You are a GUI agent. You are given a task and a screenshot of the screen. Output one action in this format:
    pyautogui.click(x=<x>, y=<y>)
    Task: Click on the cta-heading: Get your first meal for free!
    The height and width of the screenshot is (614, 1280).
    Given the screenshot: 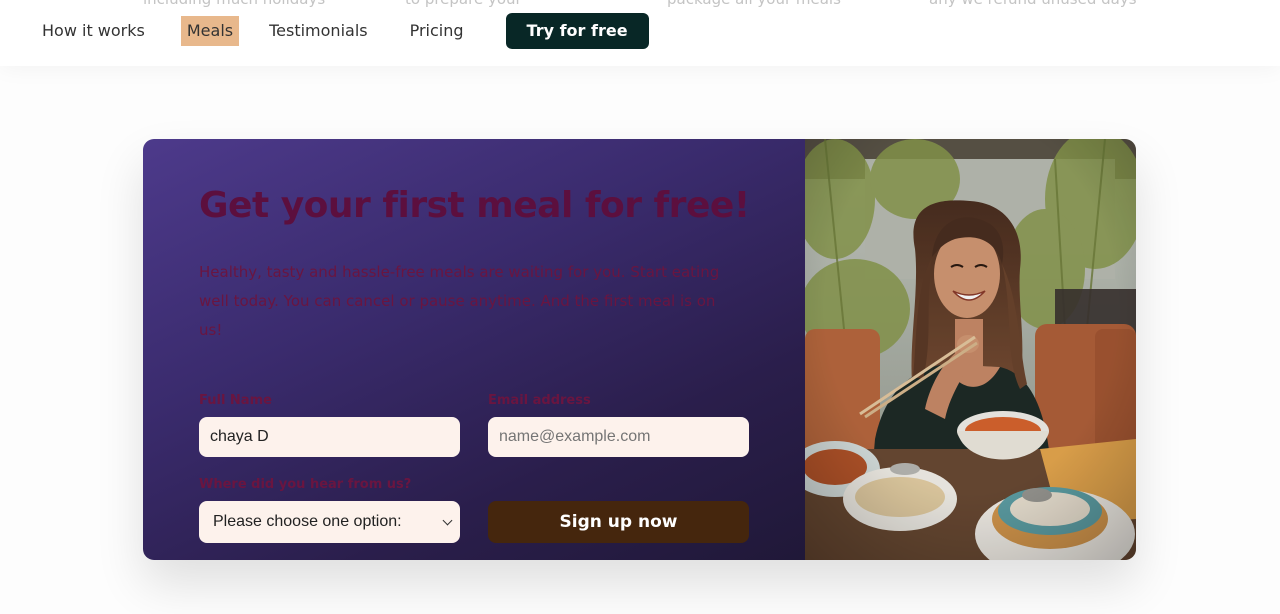 What is the action you would take?
    pyautogui.click(x=474, y=205)
    